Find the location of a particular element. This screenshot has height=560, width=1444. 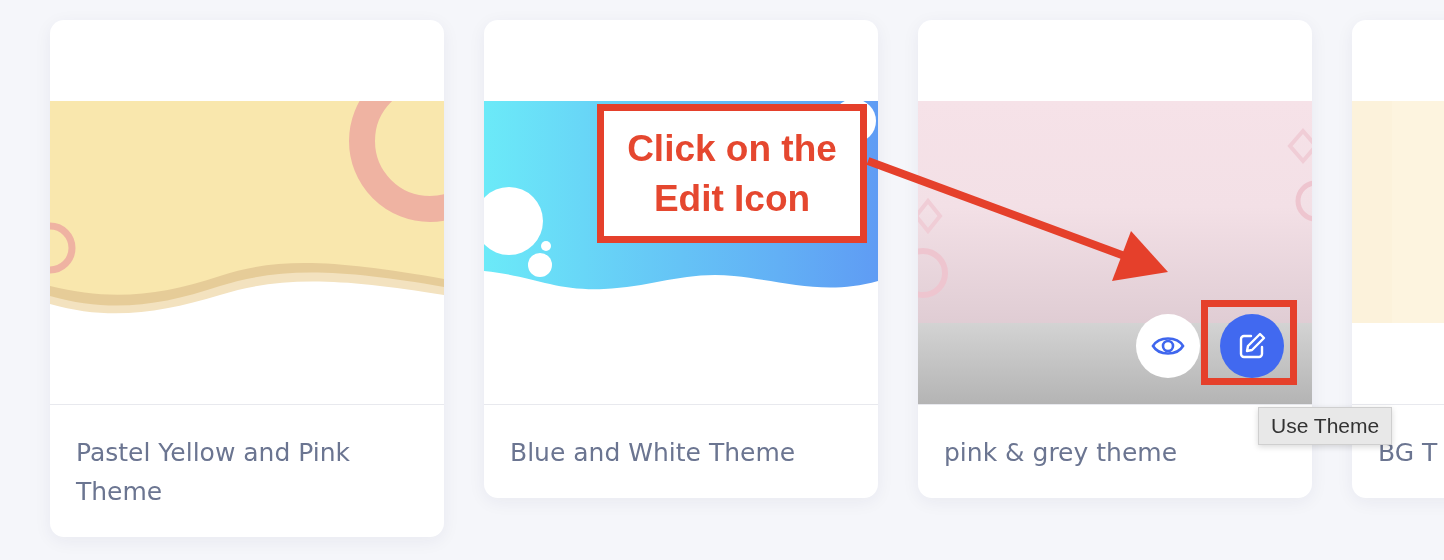

annotation-callout: Click on the Edit Icon is located at coordinates (732, 173).